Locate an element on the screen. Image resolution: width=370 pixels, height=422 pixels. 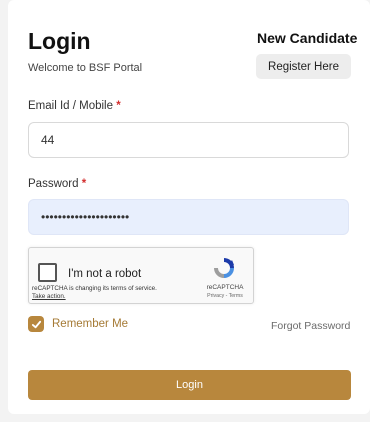
new-candidate-heading: New Candidate is located at coordinates (307, 38).